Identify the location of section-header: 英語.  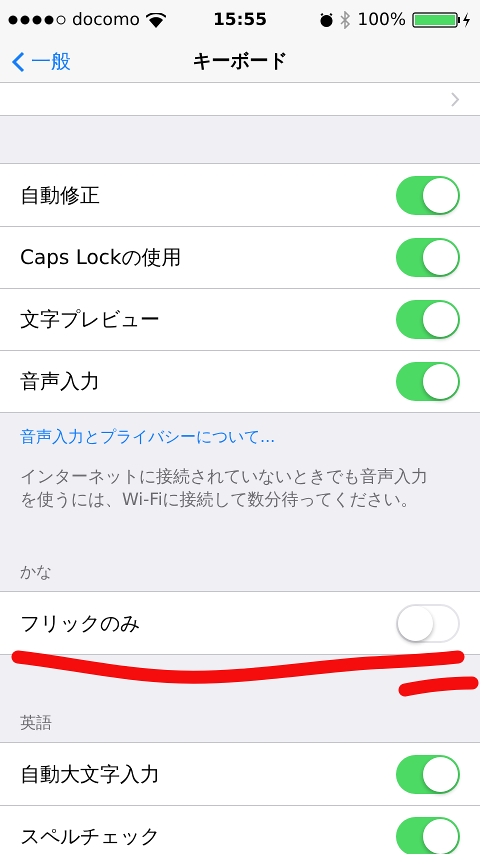
(36, 723).